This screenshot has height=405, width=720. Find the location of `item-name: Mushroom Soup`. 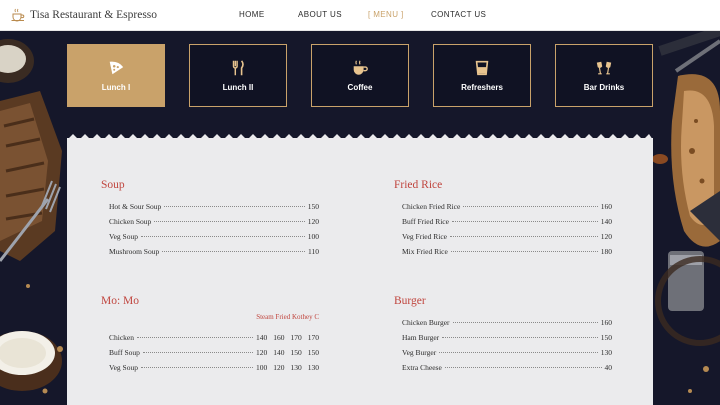

item-name: Mushroom Soup is located at coordinates (134, 251).